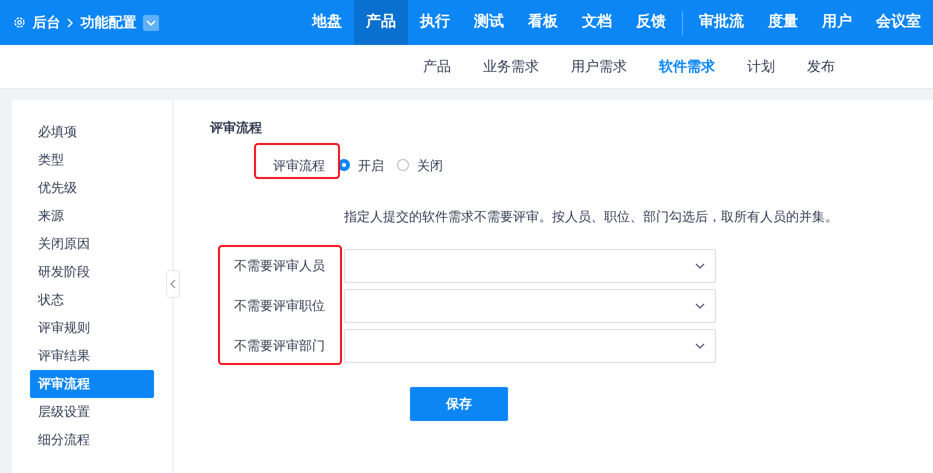 The image size is (933, 473). I want to click on sidebar-item: 关闭原因, so click(92, 244).